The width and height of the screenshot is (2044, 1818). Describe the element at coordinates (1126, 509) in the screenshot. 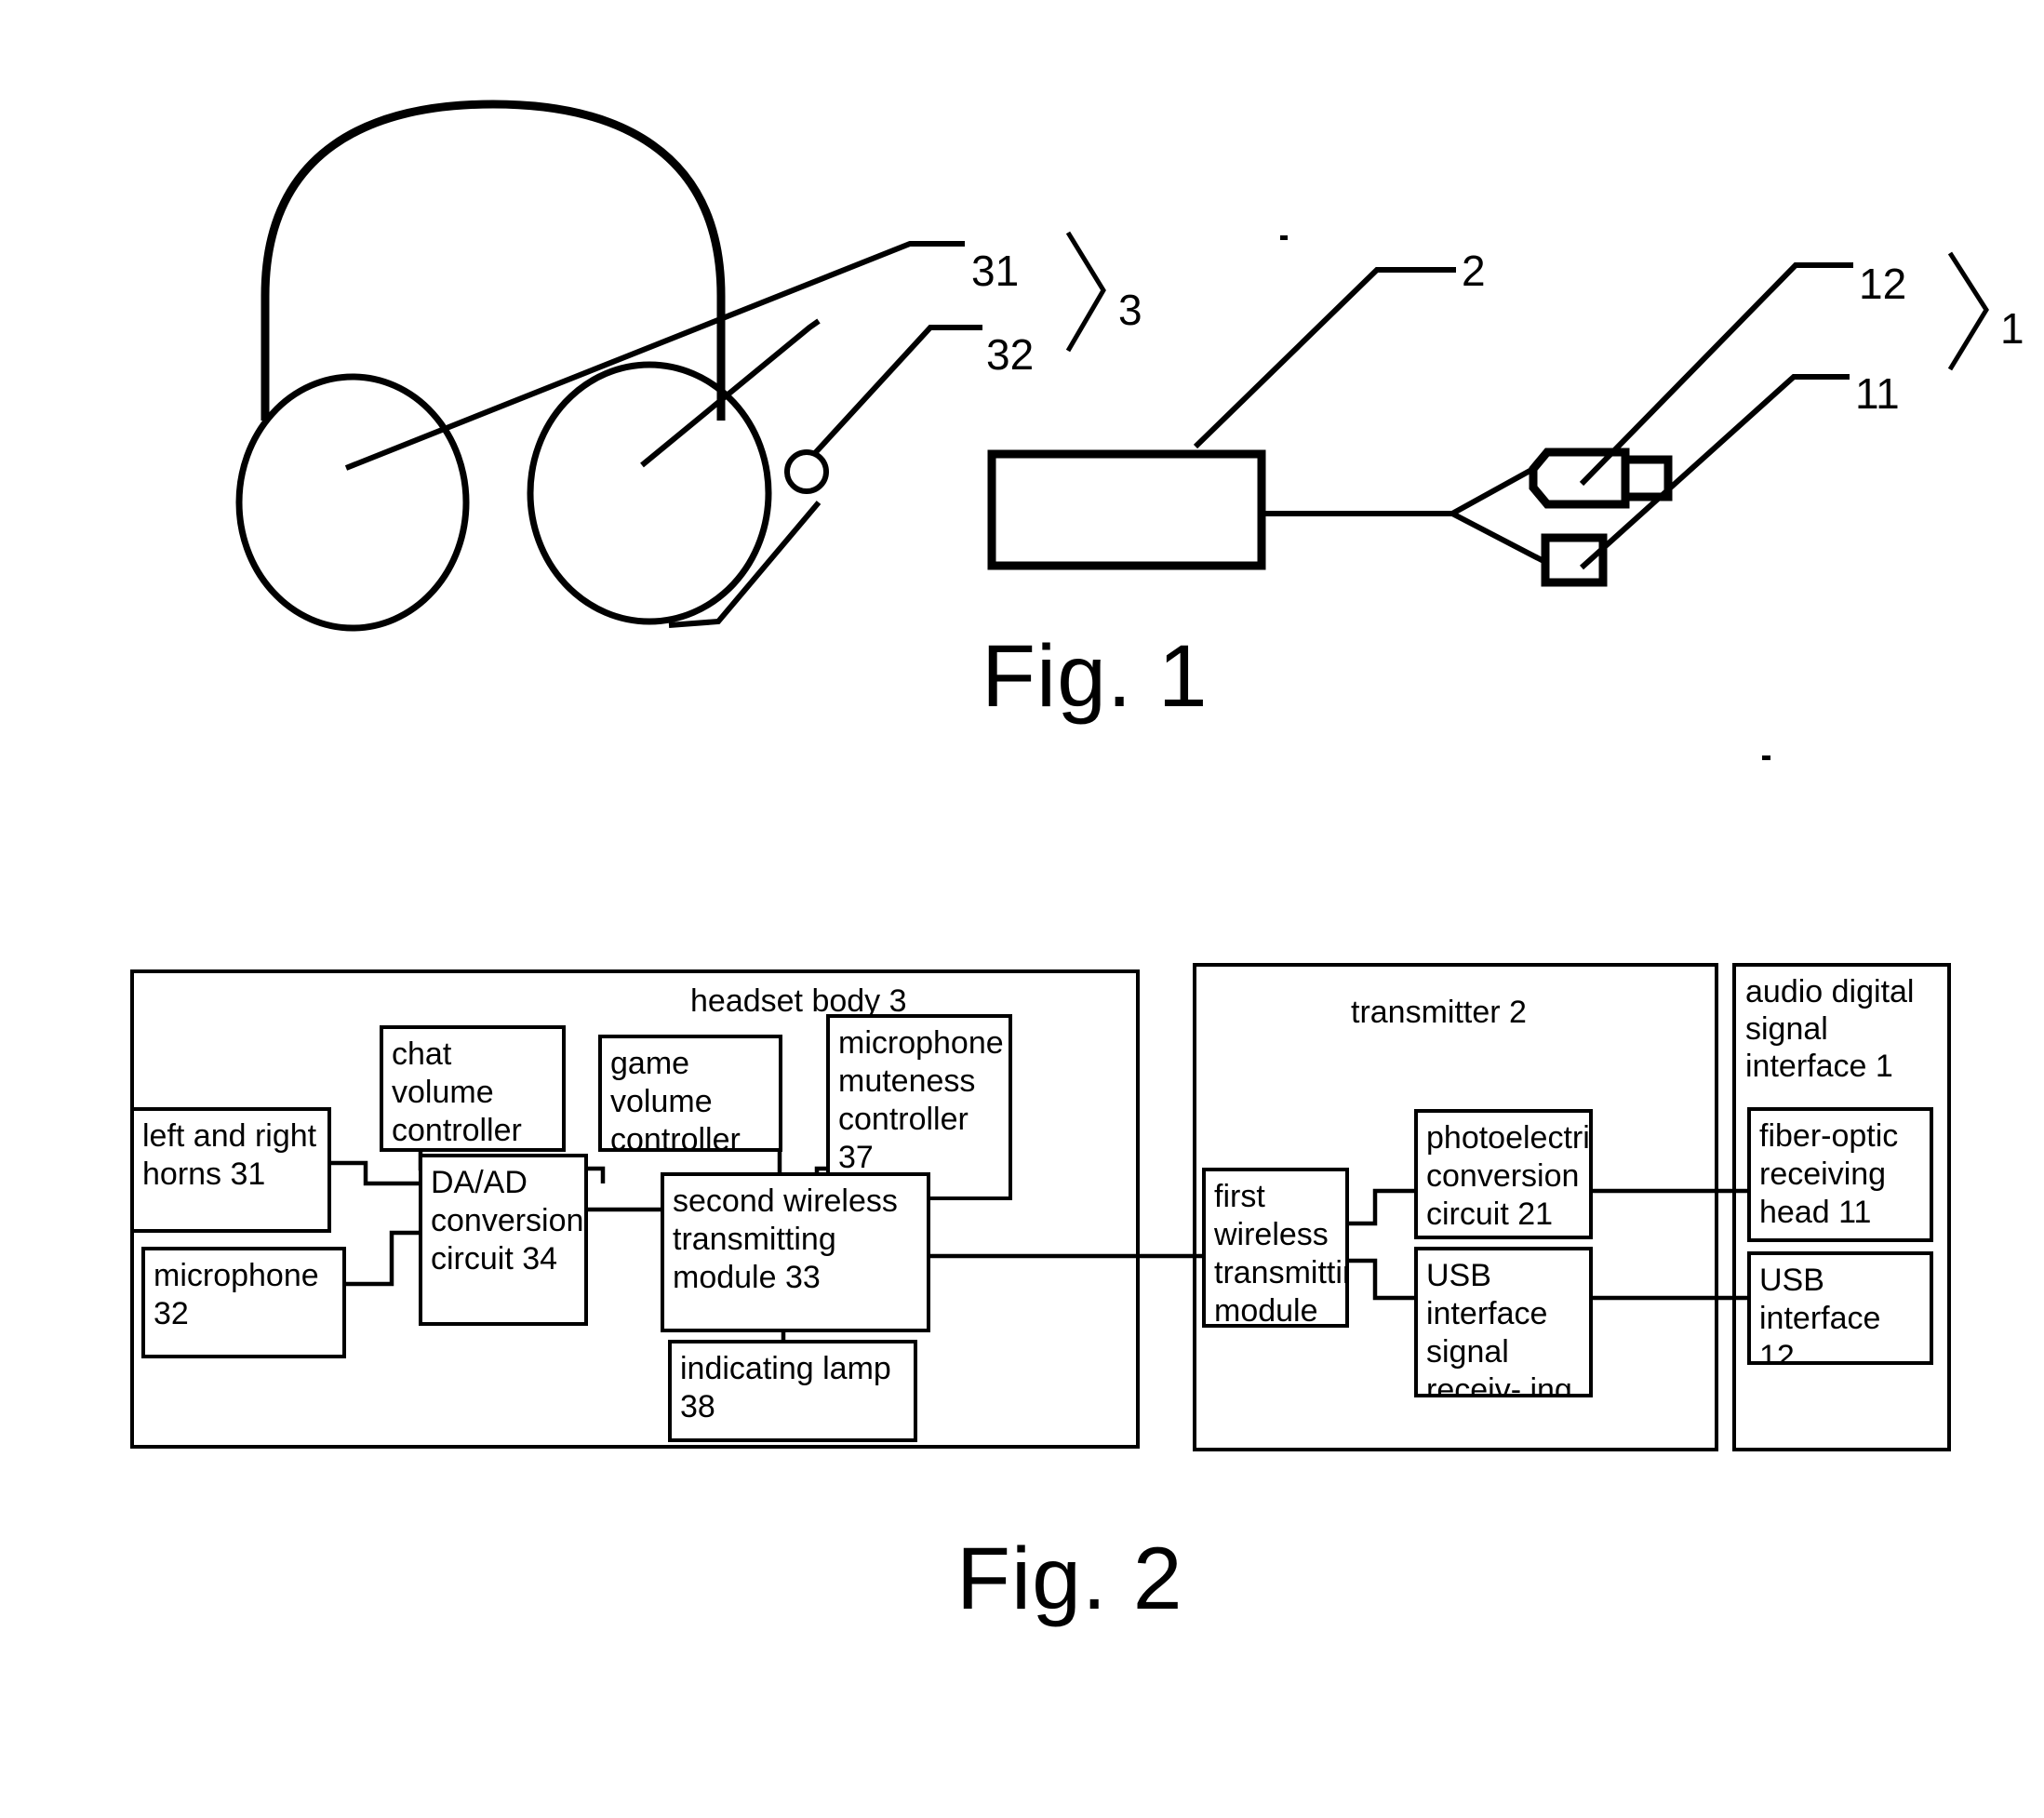

I see `transmitter-box` at that location.